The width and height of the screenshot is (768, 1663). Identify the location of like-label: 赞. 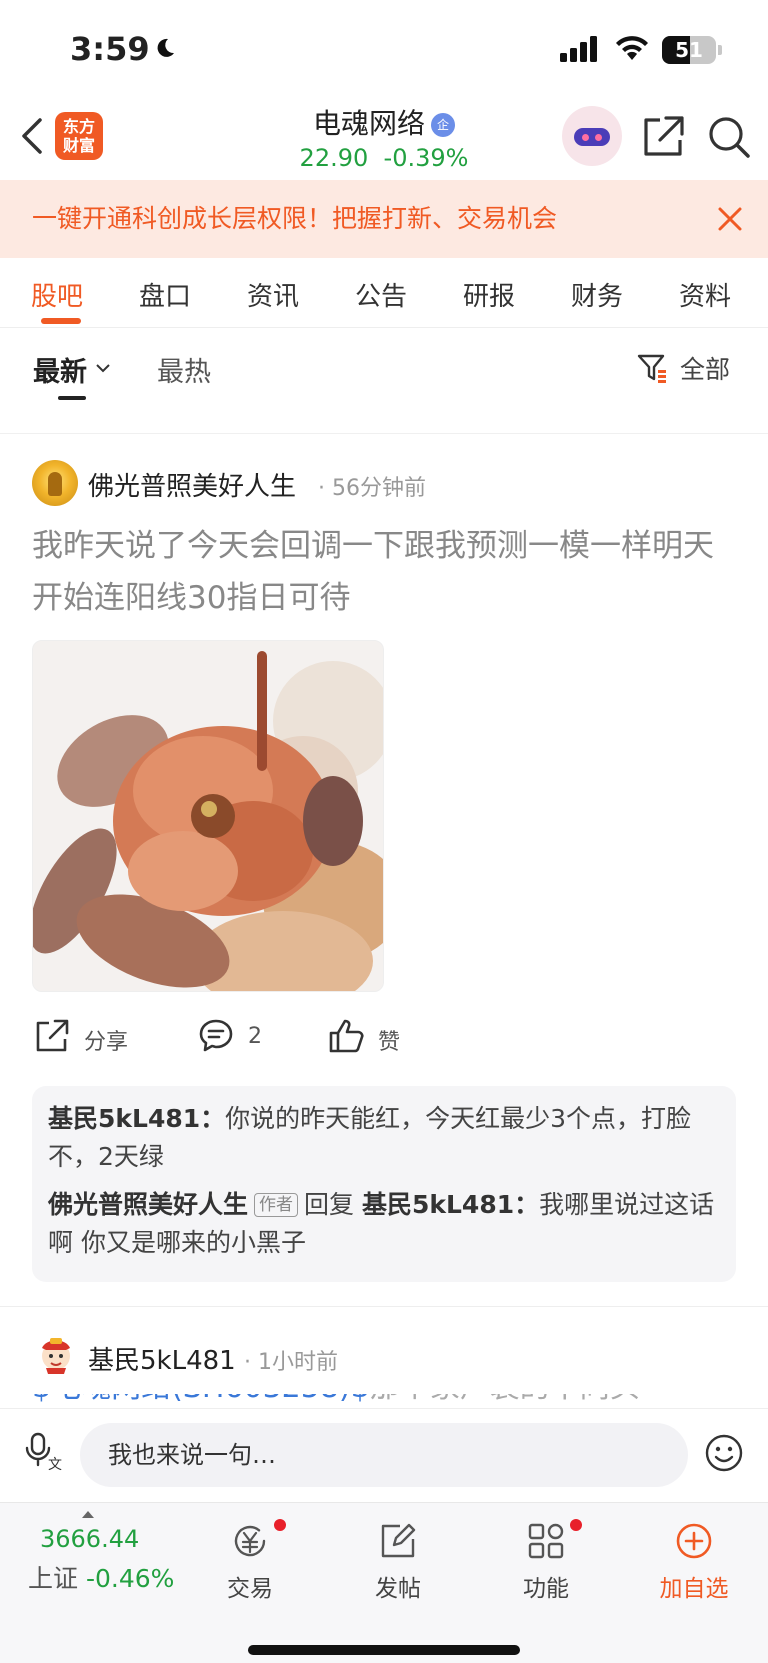
(389, 1042).